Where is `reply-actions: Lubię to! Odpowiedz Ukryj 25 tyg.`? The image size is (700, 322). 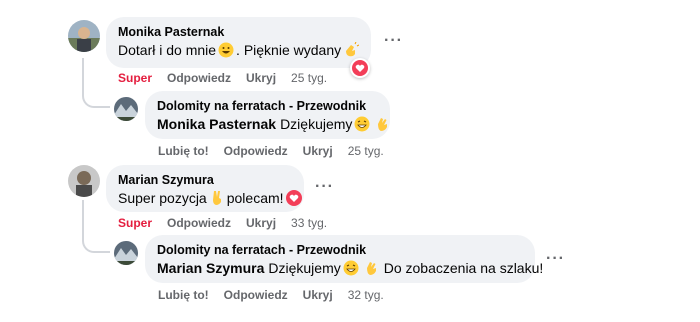
reply-actions: Lubię to! Odpowiedz Ukryj 25 tyg. is located at coordinates (278, 151).